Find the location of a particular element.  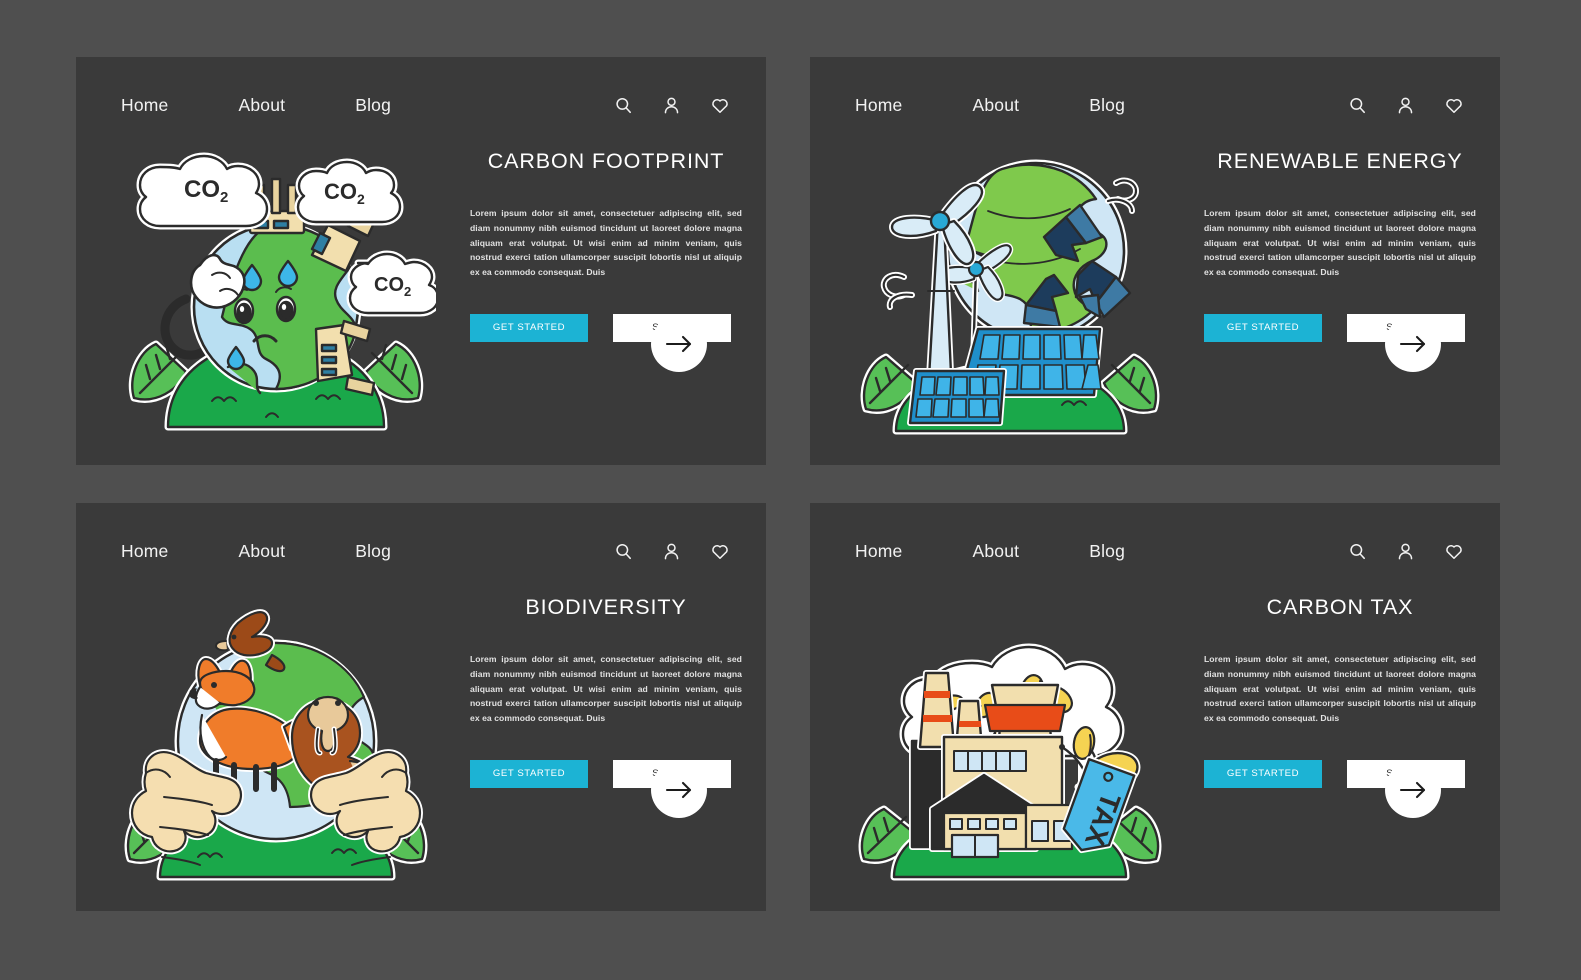

page-title: BIODIVERSITY is located at coordinates (606, 607).